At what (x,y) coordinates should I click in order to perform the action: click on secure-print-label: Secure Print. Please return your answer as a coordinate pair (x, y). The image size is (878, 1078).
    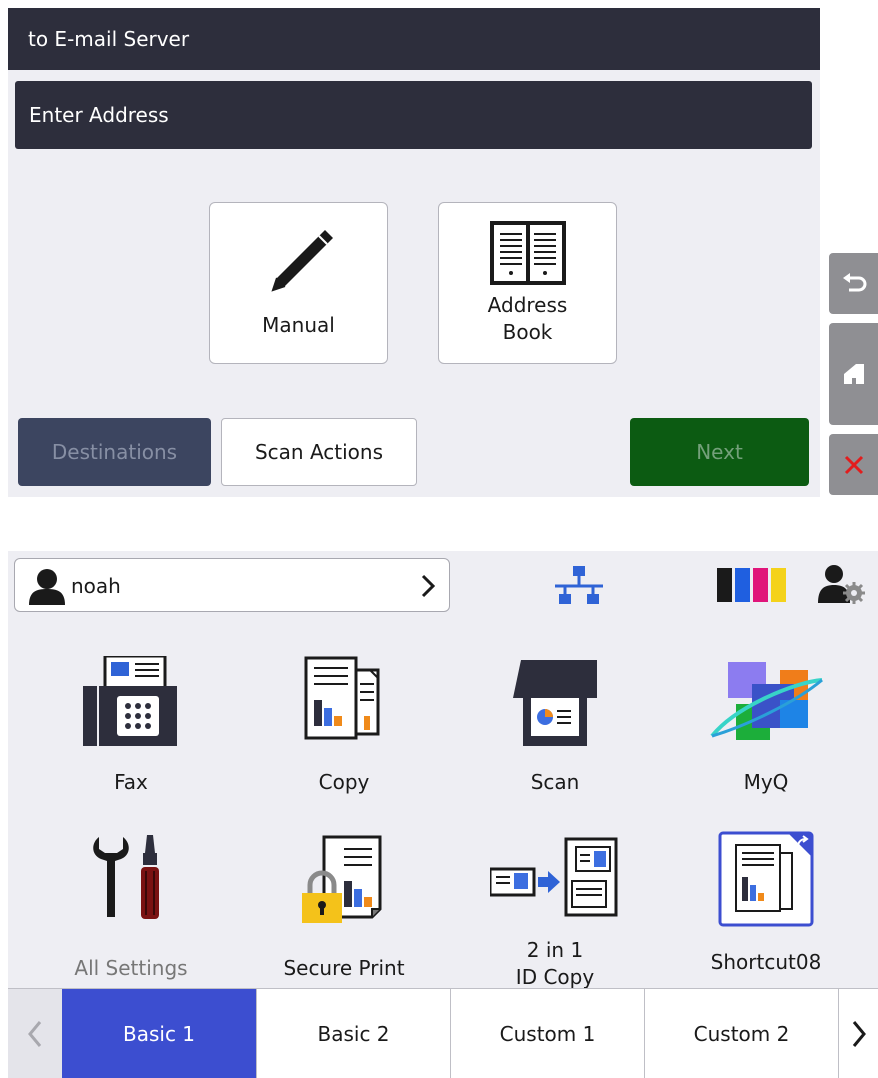
    Looking at the image, I should click on (344, 968).